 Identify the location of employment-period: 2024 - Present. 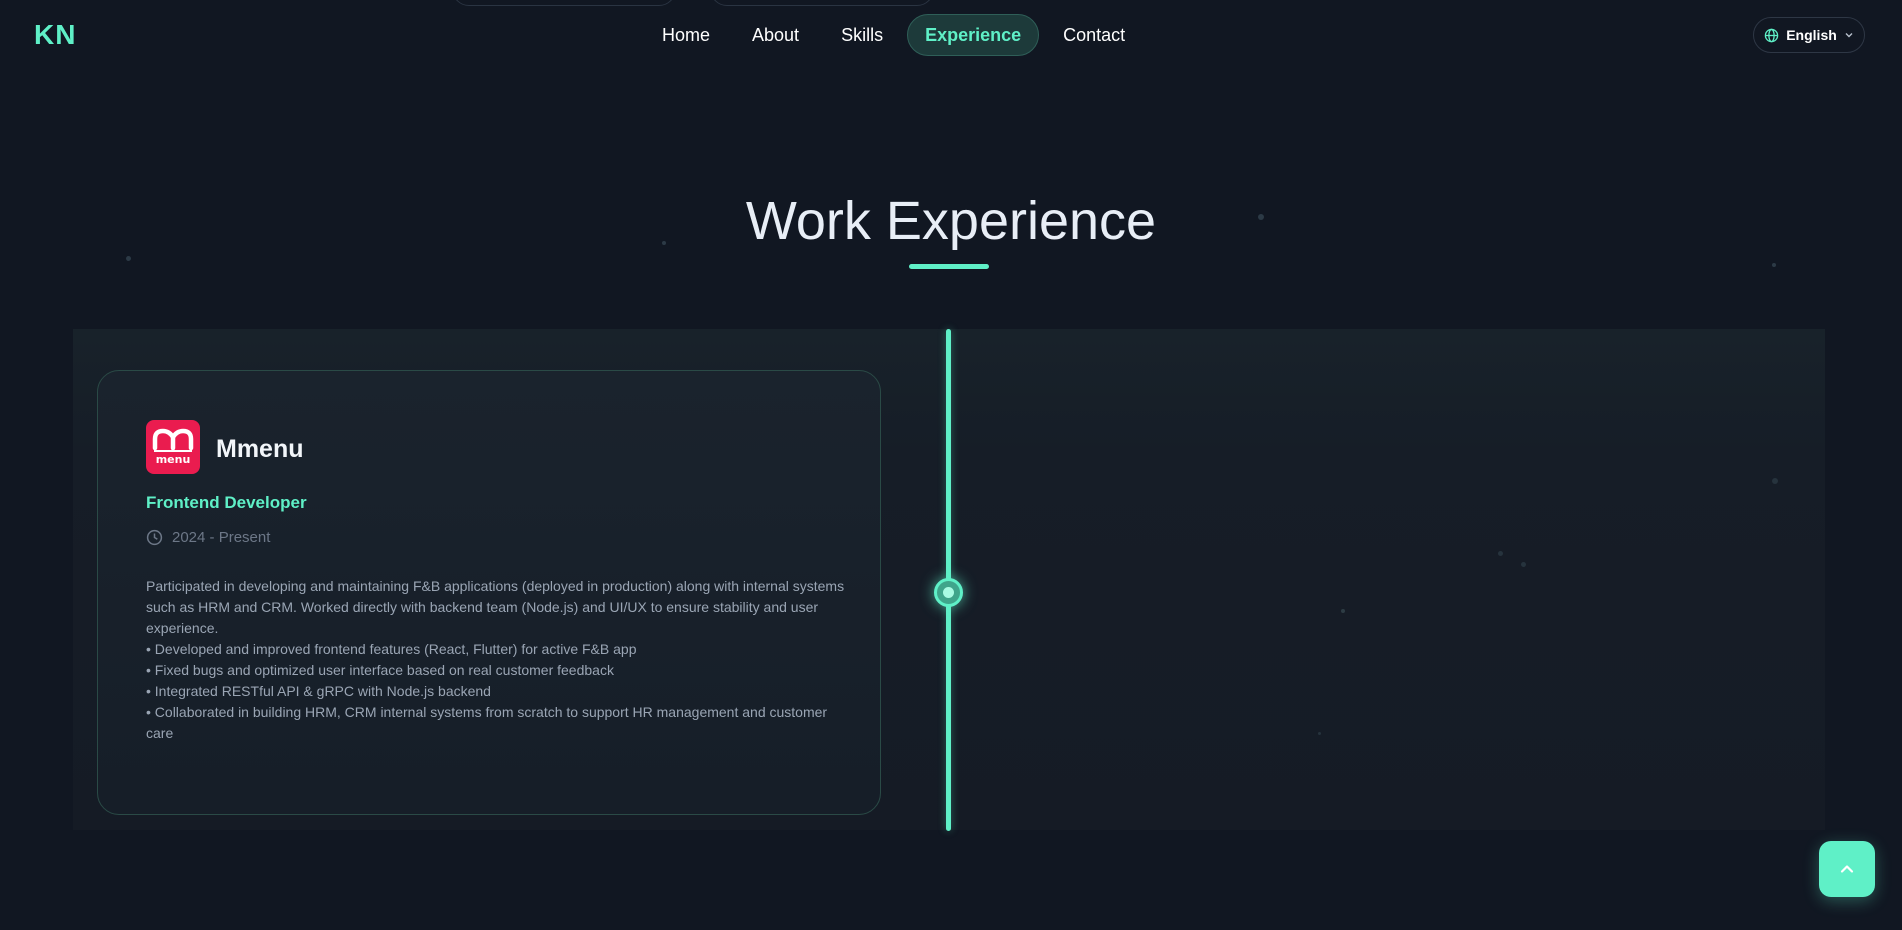
(208, 537).